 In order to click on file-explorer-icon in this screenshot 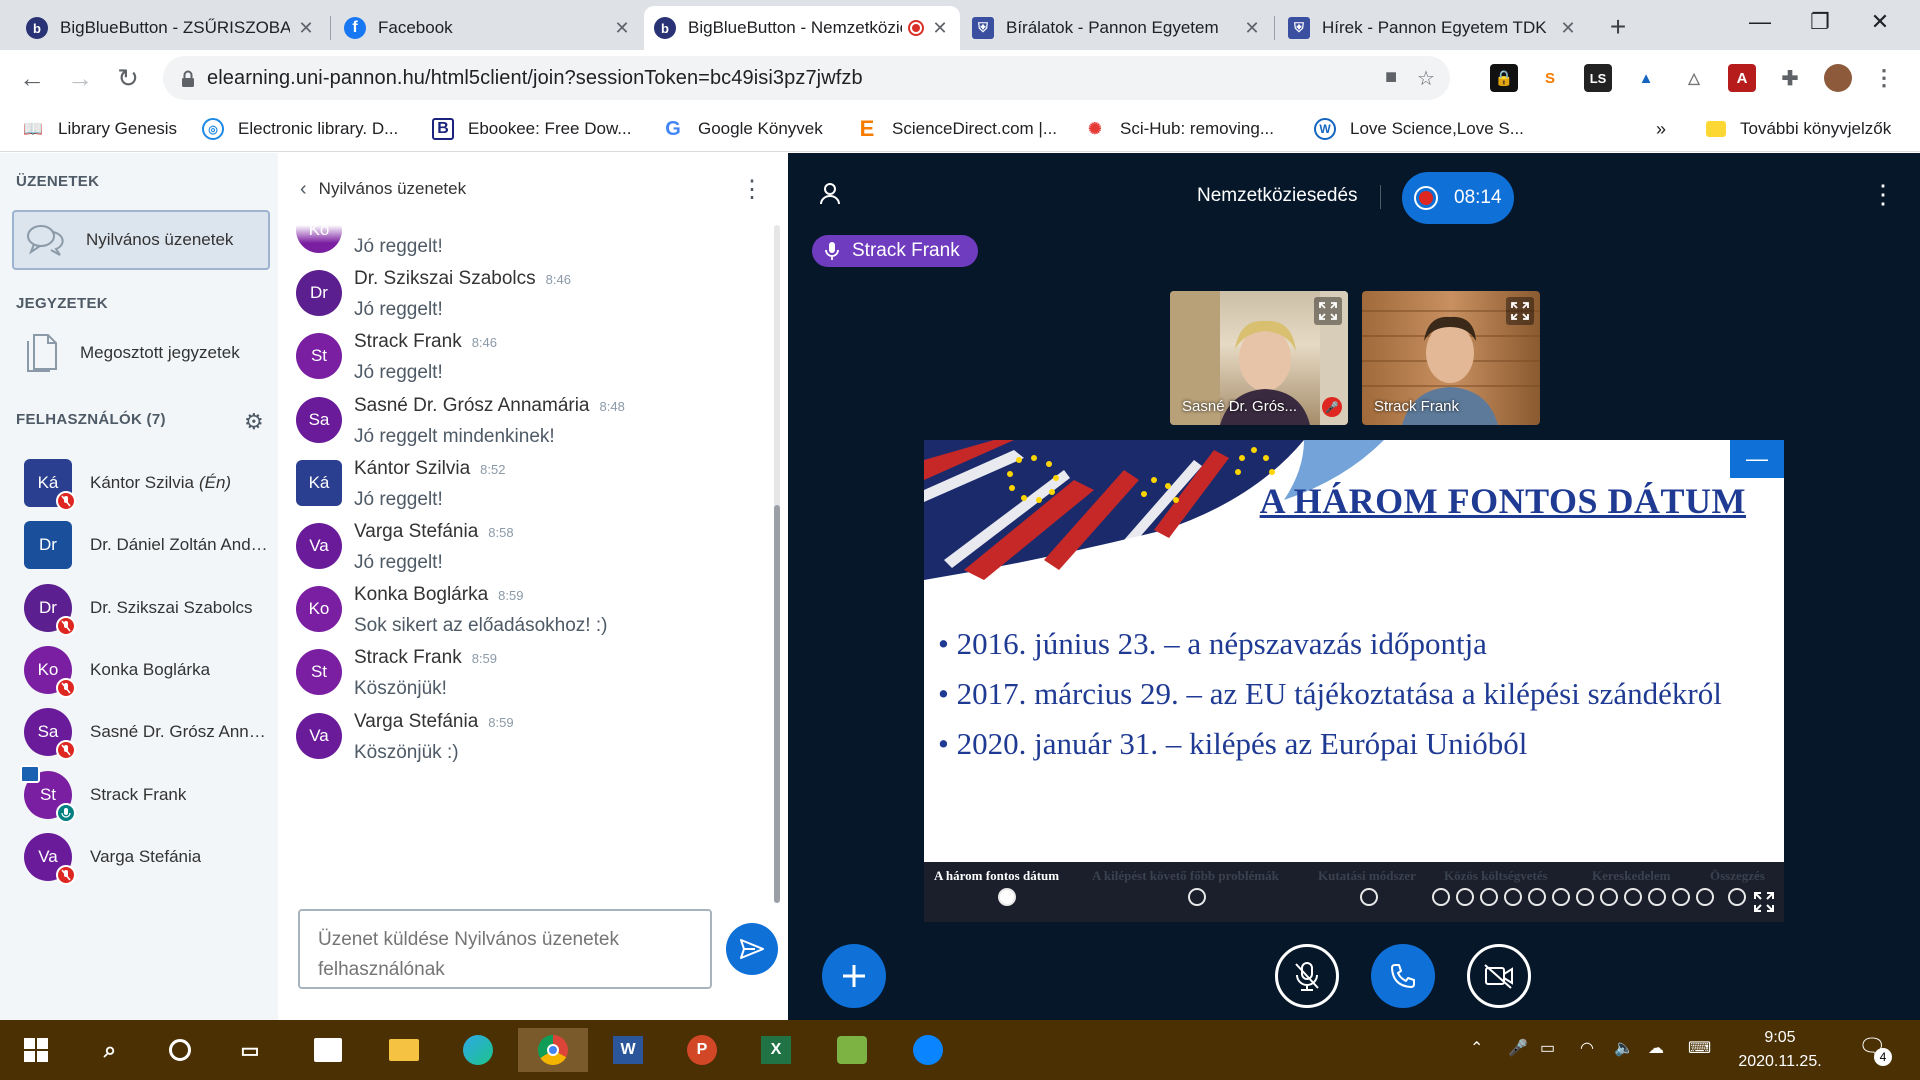, I will do `click(404, 1050)`.